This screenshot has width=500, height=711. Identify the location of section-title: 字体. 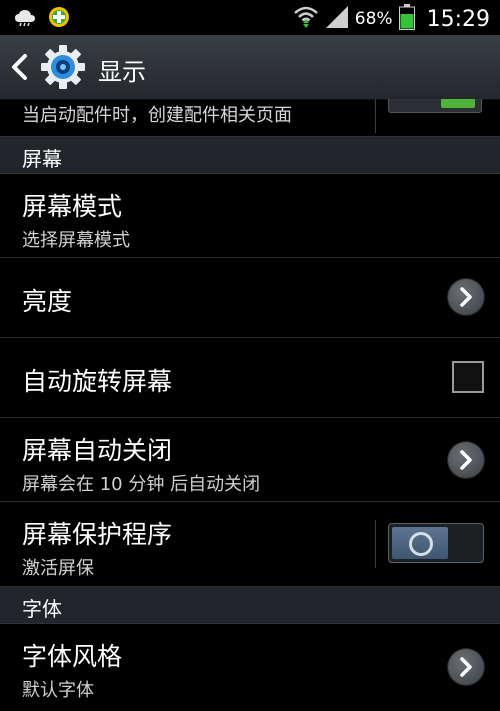
(42, 609).